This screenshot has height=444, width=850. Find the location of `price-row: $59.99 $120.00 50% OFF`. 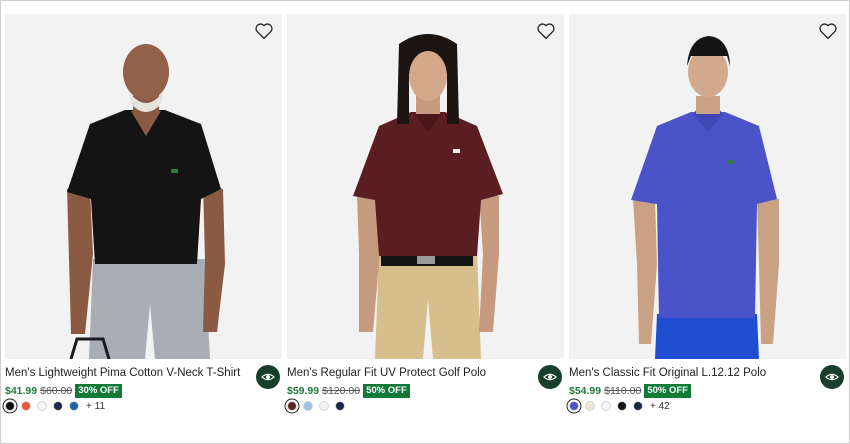

price-row: $59.99 $120.00 50% OFF is located at coordinates (348, 391).